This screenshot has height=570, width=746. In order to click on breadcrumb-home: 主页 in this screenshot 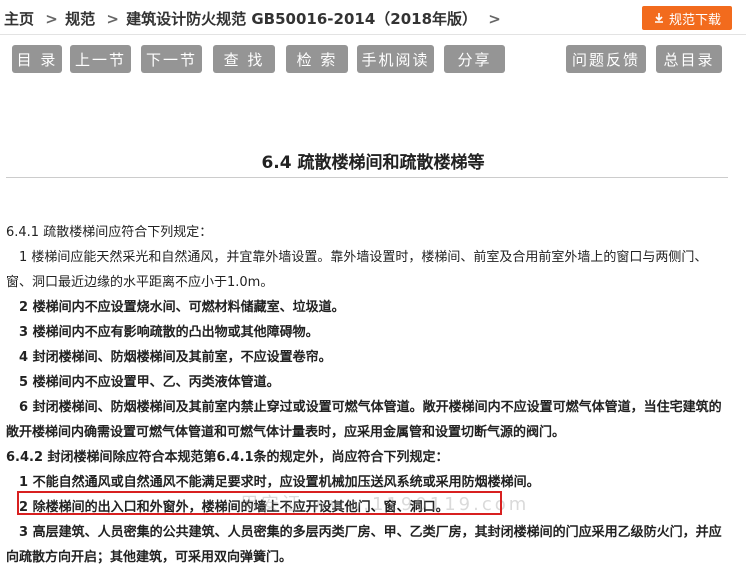, I will do `click(19, 19)`.